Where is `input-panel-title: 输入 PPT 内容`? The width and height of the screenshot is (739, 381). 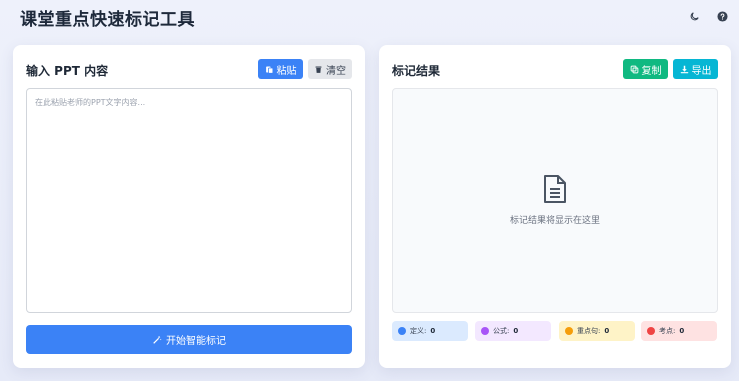 input-panel-title: 输入 PPT 内容 is located at coordinates (67, 71).